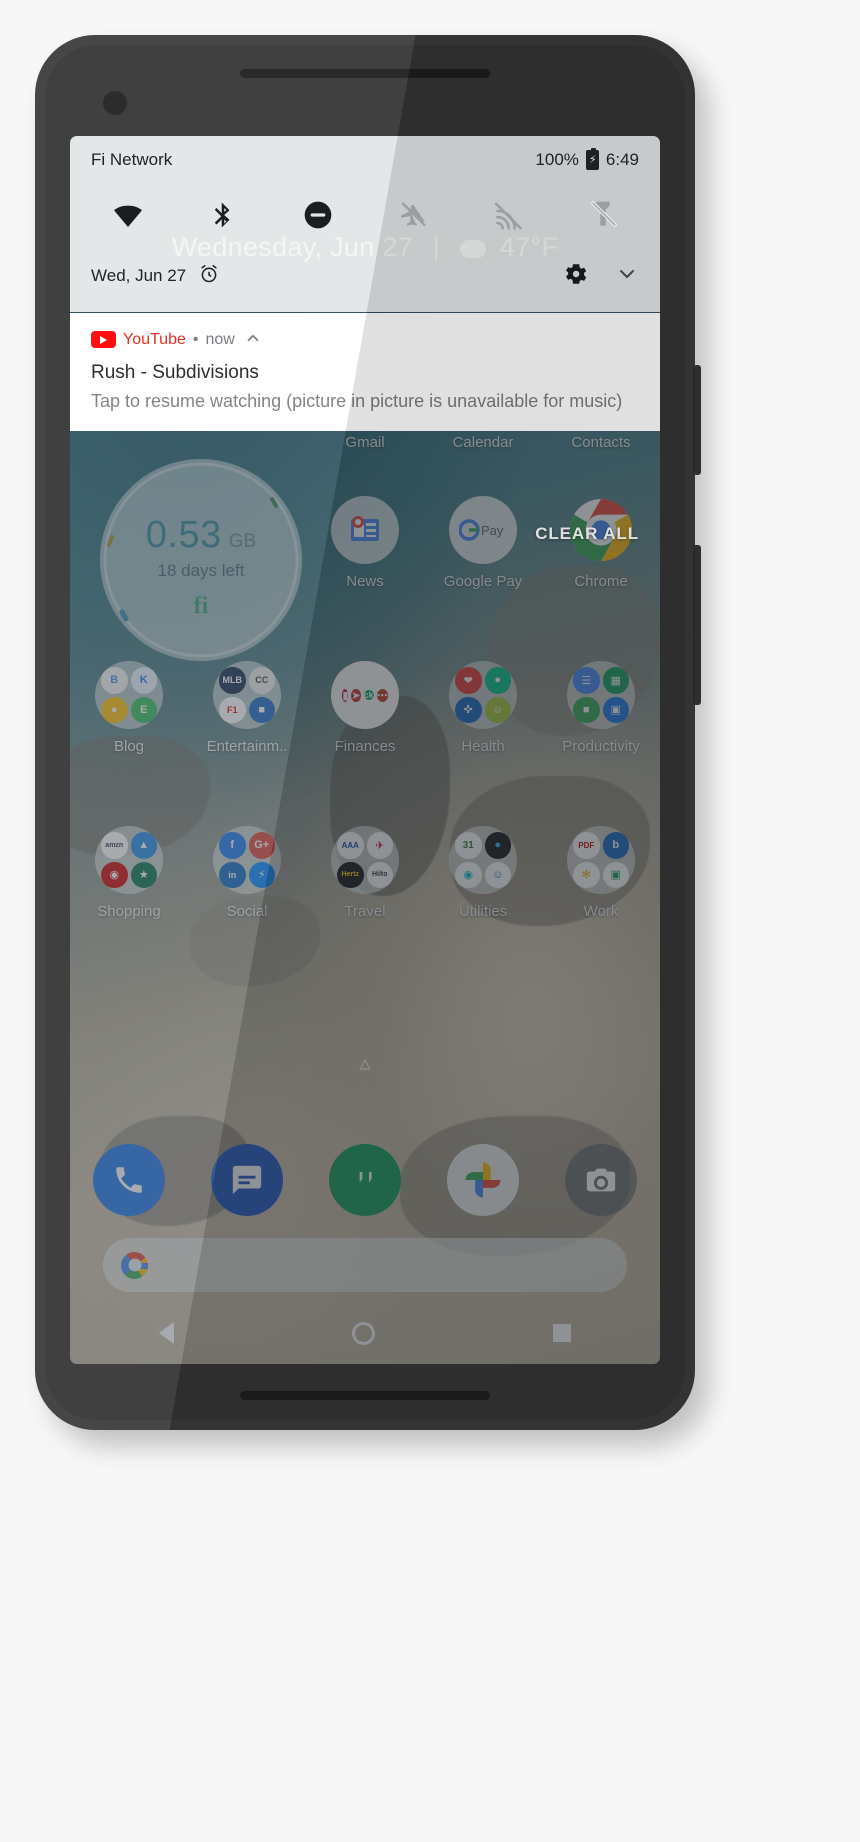 The image size is (860, 1842). Describe the element at coordinates (697, 625) in the screenshot. I see `volume-button` at that location.